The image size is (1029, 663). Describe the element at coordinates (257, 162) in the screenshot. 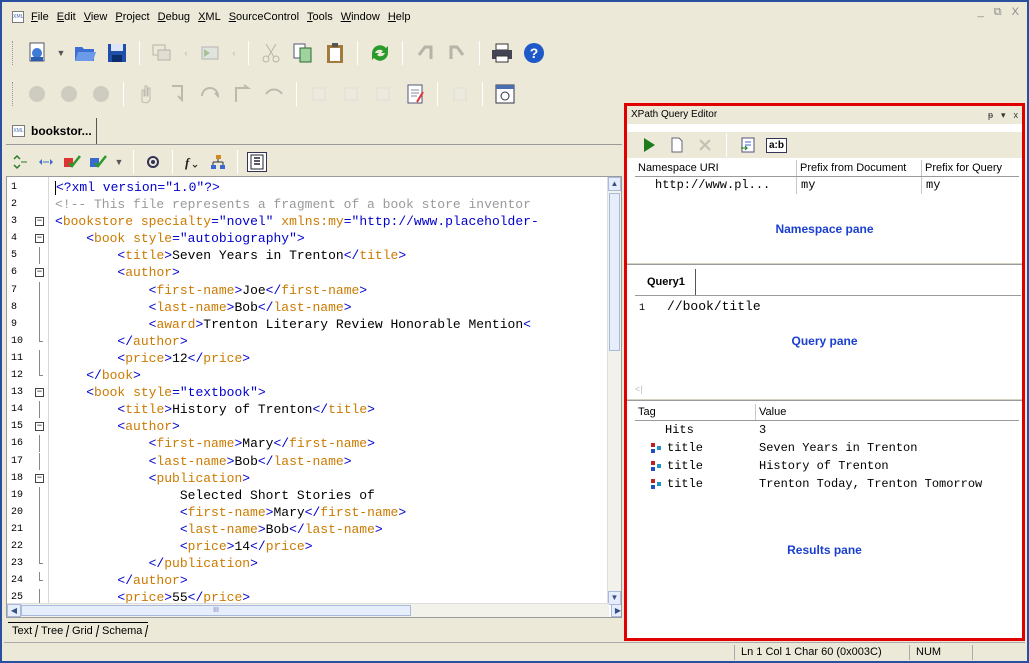

I see `xpath-editor-toggle-button` at that location.